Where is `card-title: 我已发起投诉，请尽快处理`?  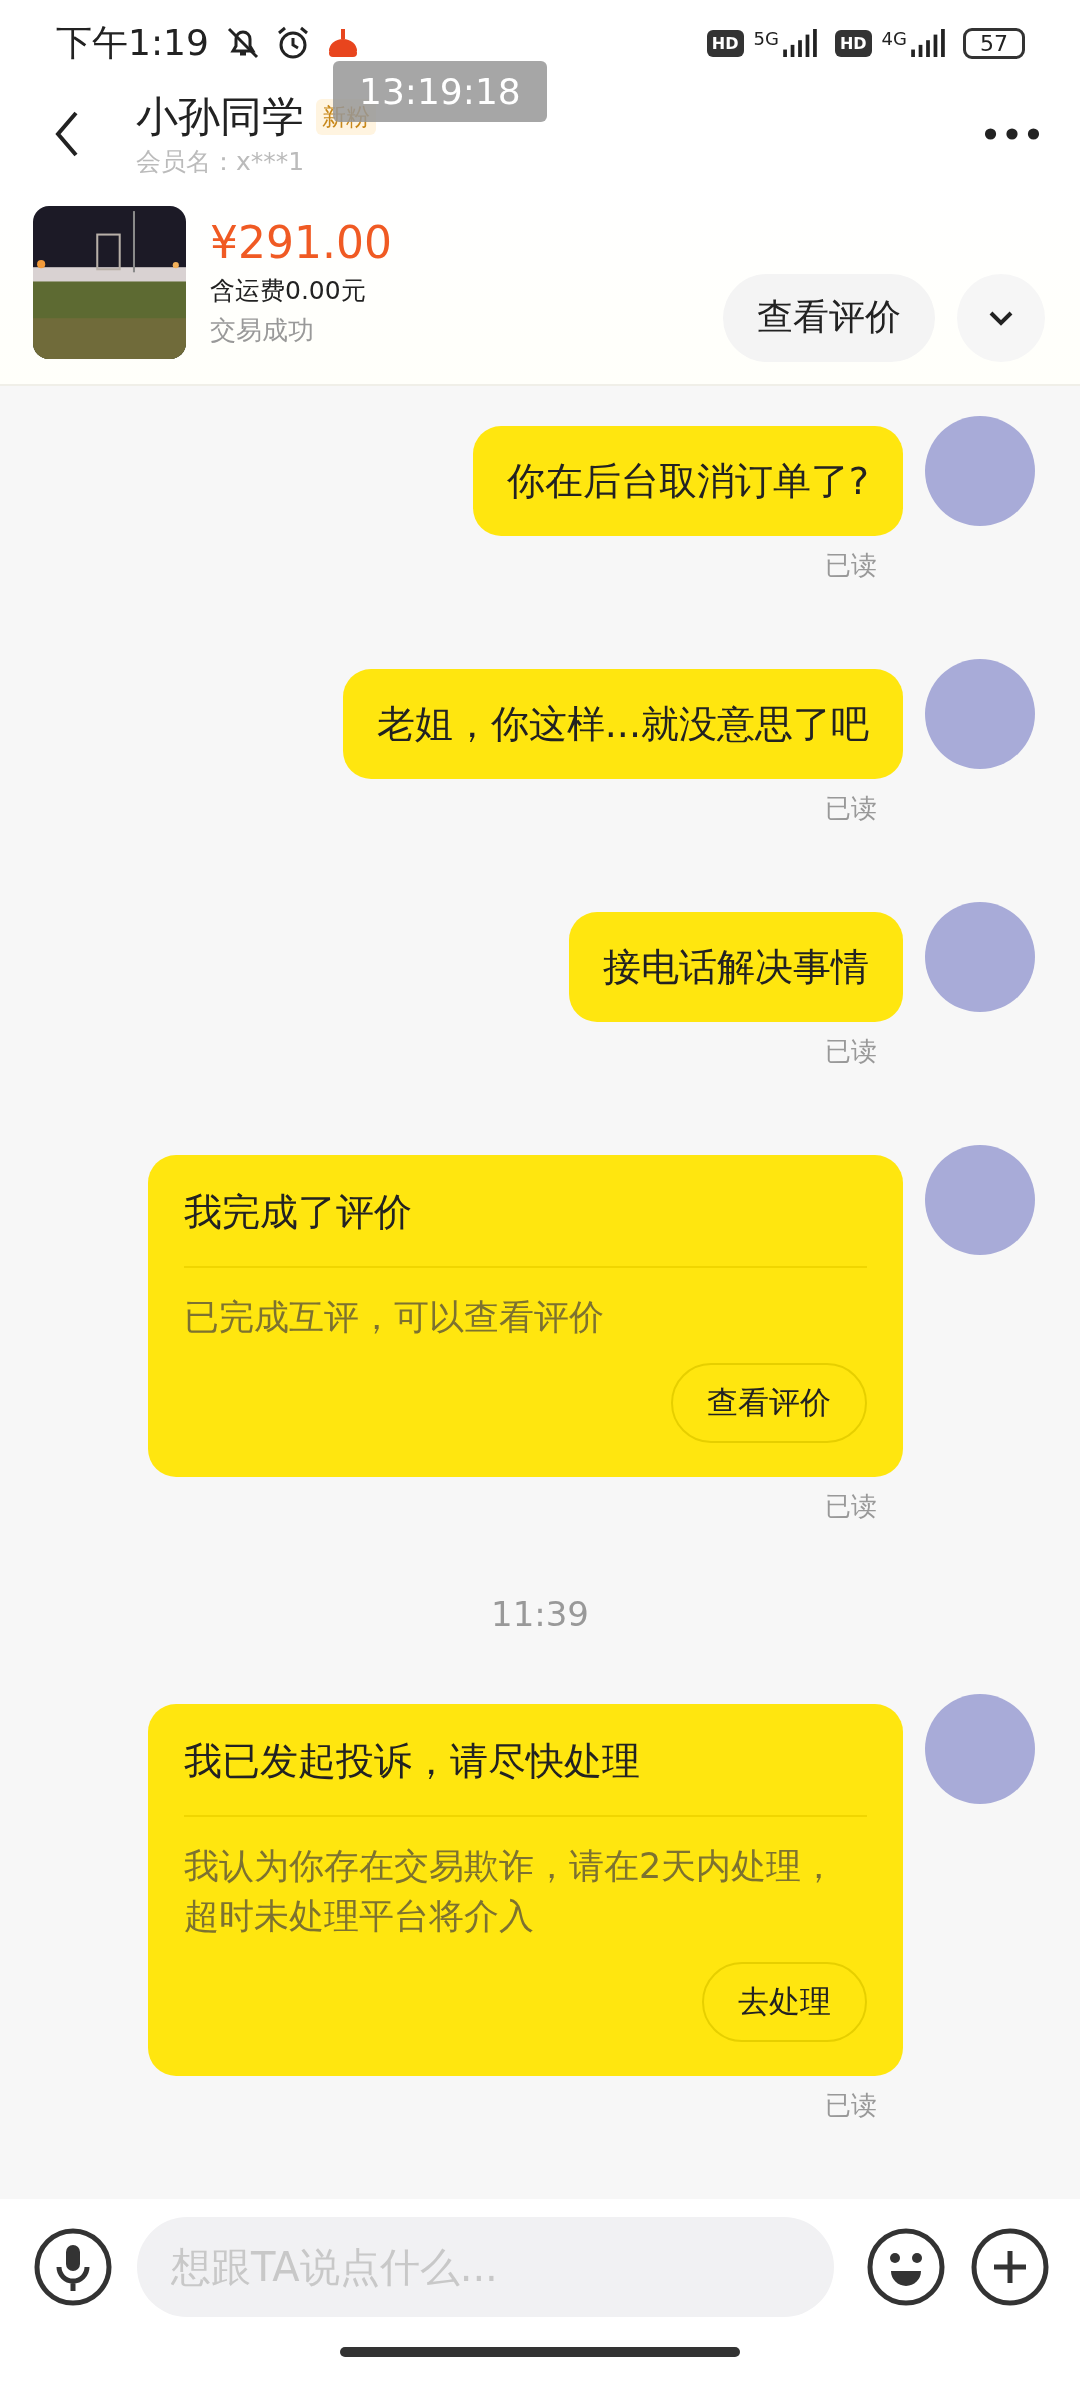 card-title: 我已发起投诉，请尽快处理 is located at coordinates (412, 1761).